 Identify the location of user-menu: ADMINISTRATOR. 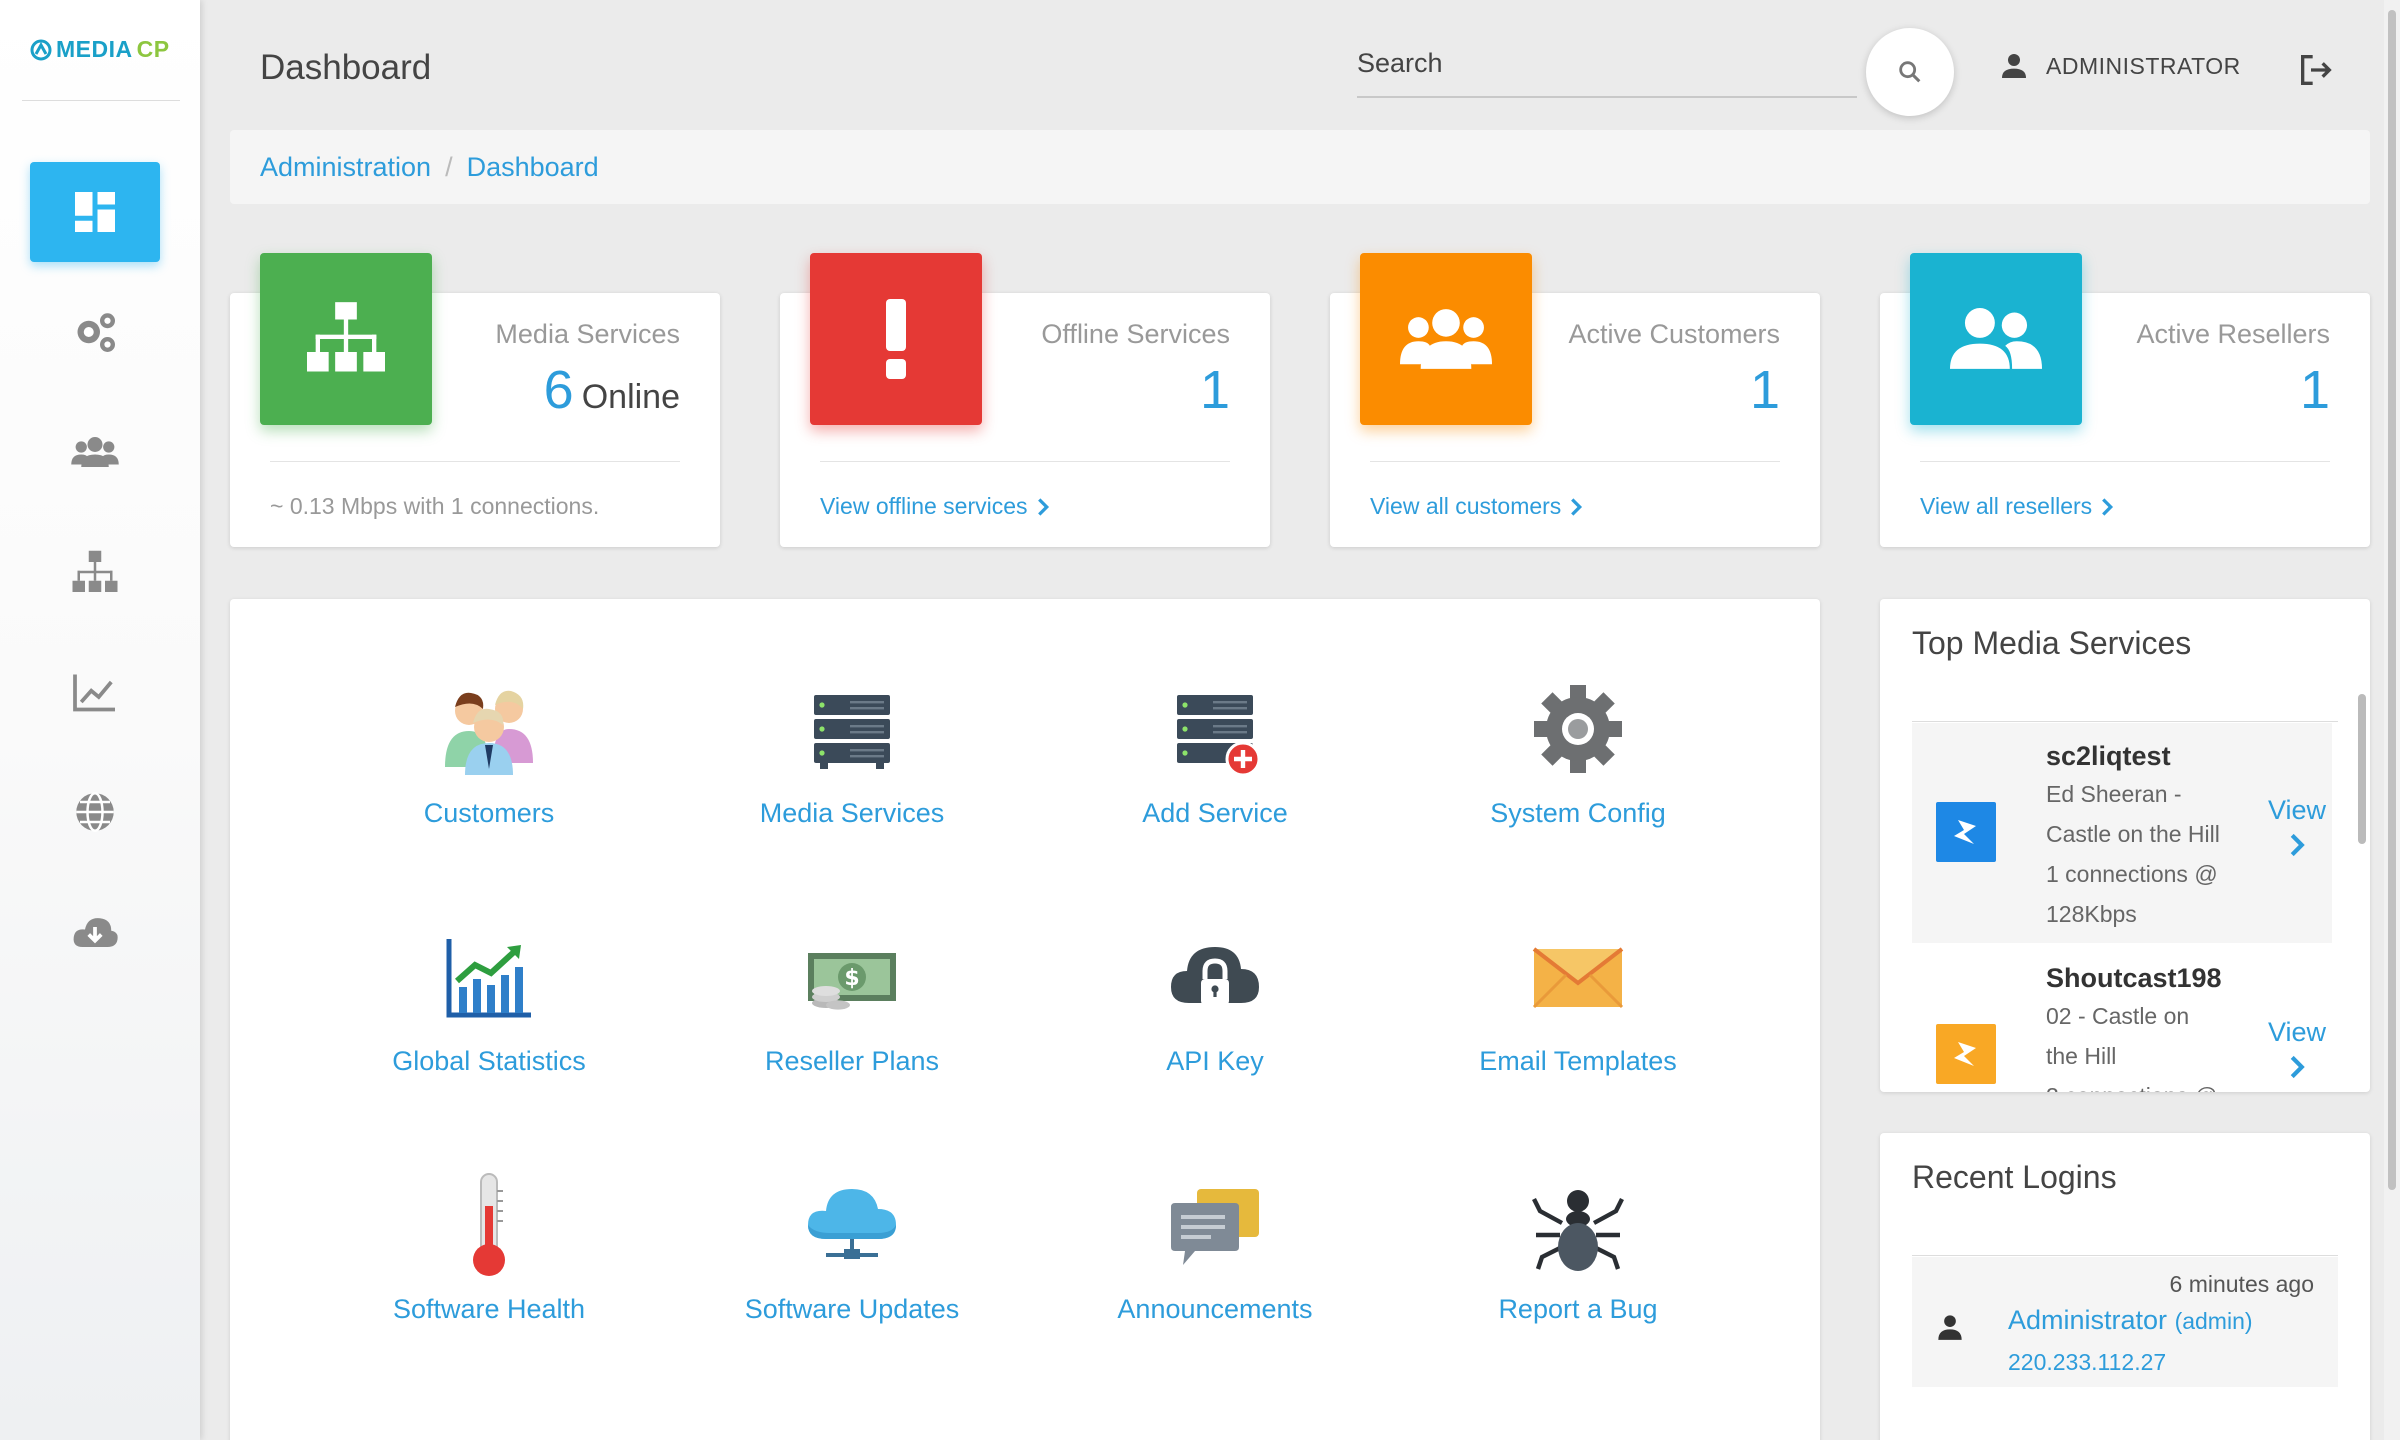
(2119, 66).